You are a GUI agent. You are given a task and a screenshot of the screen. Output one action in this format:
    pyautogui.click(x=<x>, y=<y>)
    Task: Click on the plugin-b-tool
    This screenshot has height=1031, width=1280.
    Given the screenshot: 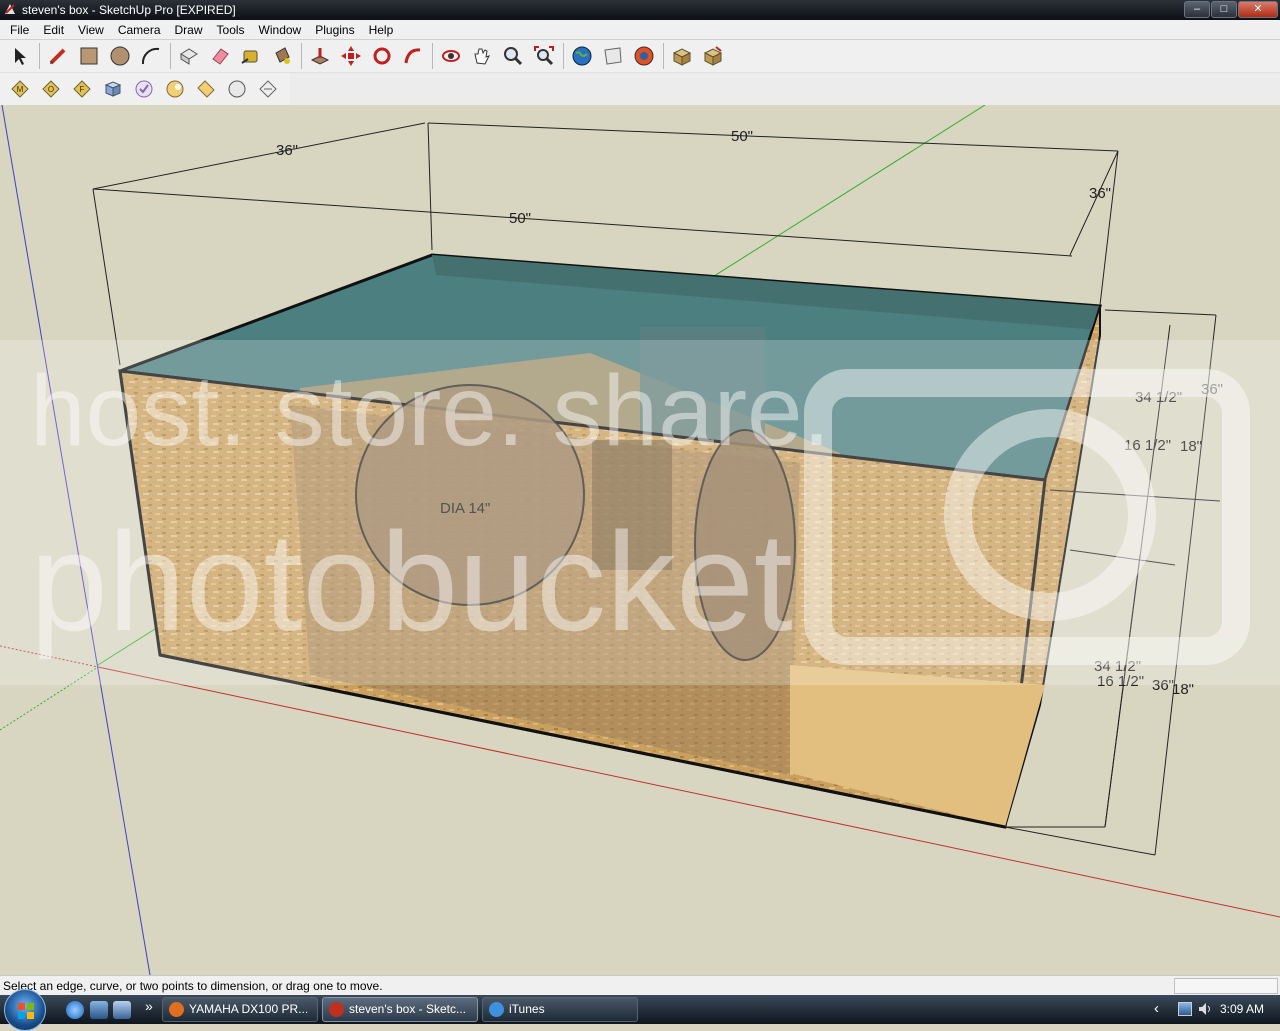 What is the action you would take?
    pyautogui.click(x=206, y=89)
    